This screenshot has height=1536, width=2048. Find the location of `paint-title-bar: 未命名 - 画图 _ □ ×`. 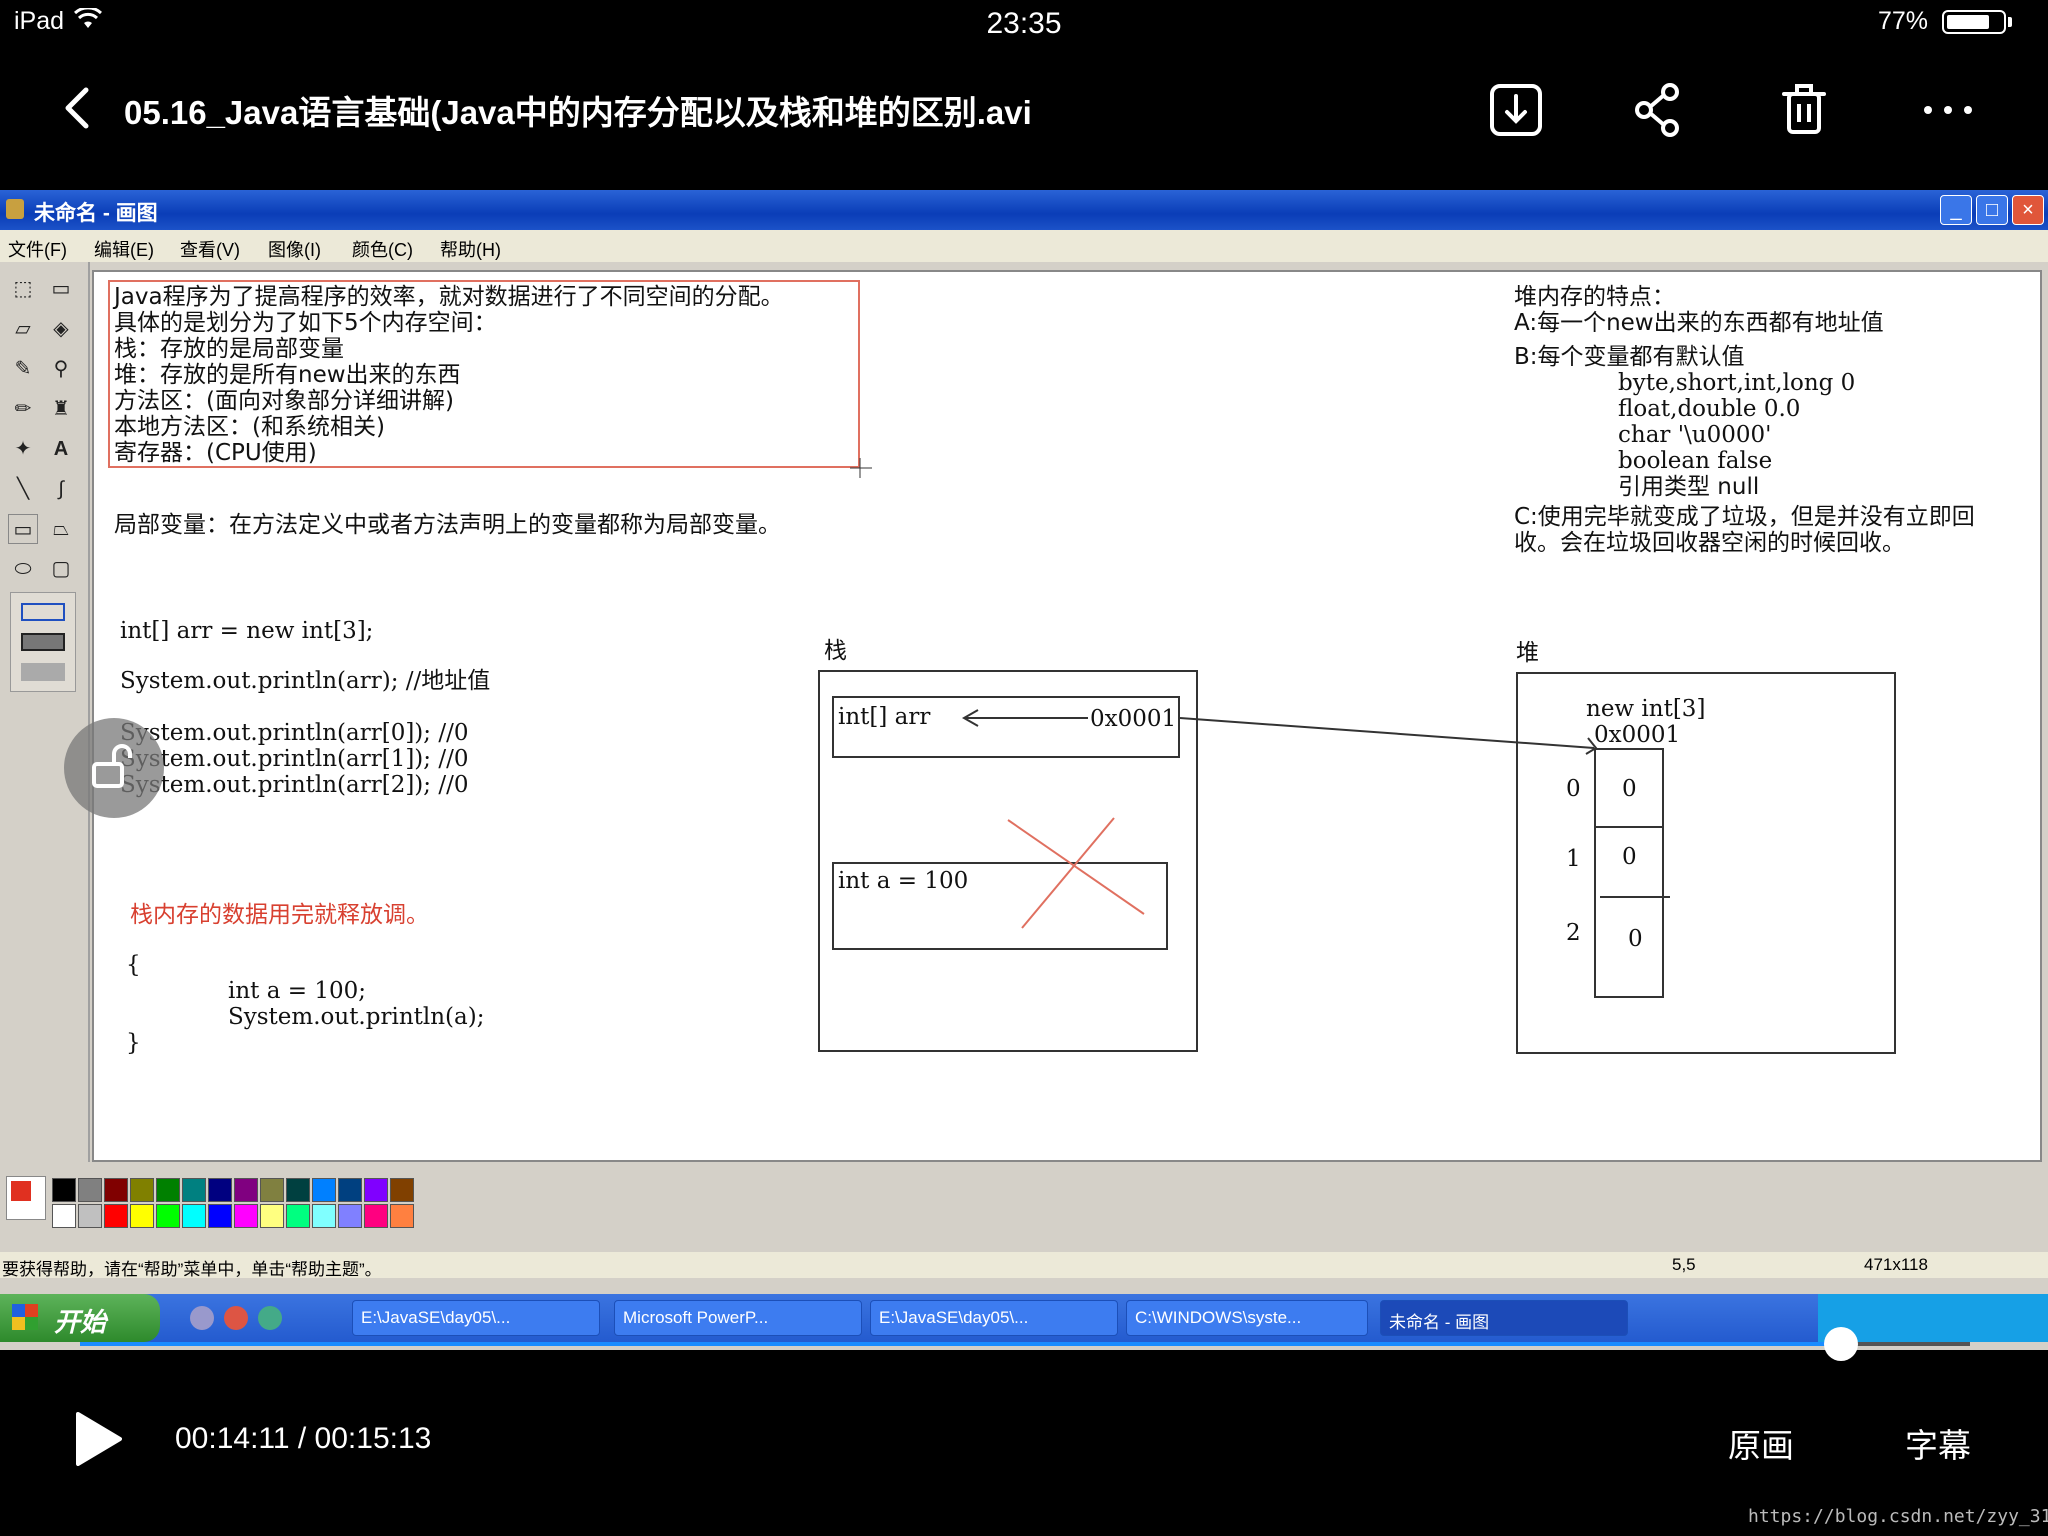

paint-title-bar: 未命名 - 画图 _ □ × is located at coordinates (1024, 210).